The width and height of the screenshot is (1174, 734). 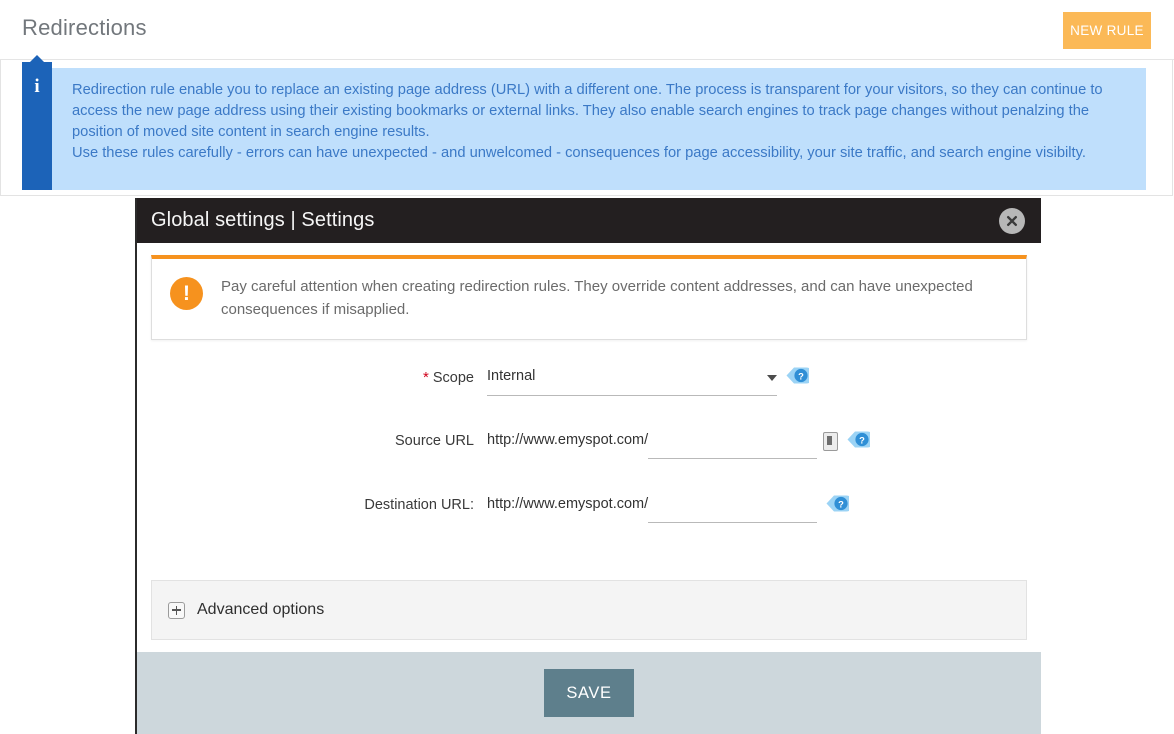 I want to click on destination-url-control: http://www.emyspot.com/ ?, so click(x=668, y=507).